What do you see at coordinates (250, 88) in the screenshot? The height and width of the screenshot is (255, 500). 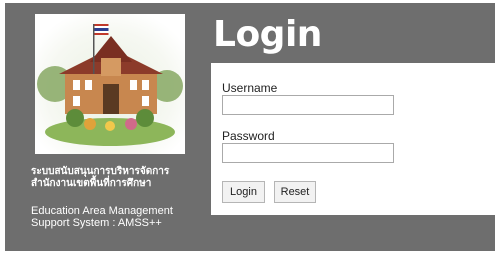 I see `username-label: Username` at bounding box center [250, 88].